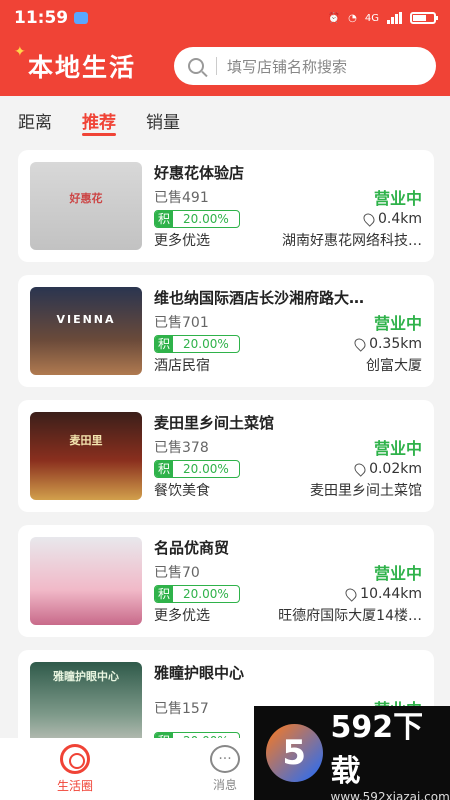  What do you see at coordinates (399, 219) in the screenshot?
I see `distance-value: 0.4km` at bounding box center [399, 219].